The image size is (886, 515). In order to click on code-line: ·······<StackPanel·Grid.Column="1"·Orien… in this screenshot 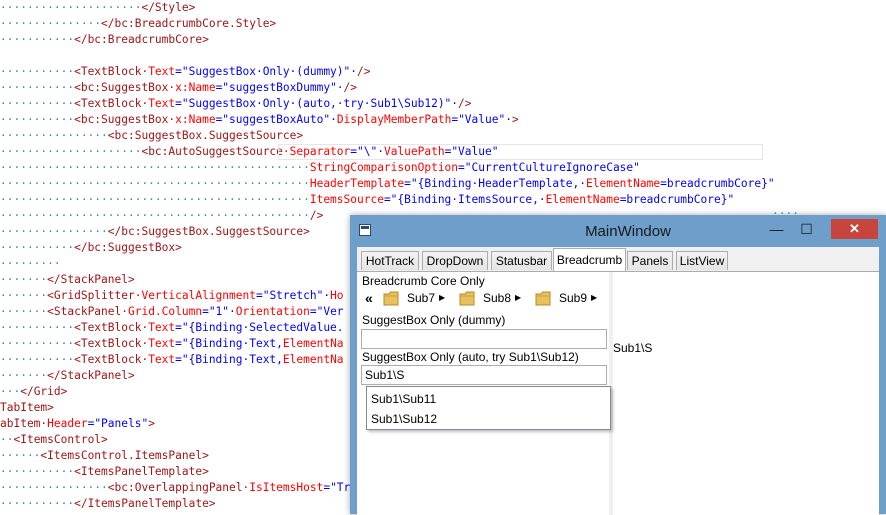, I will do `click(172, 312)`.